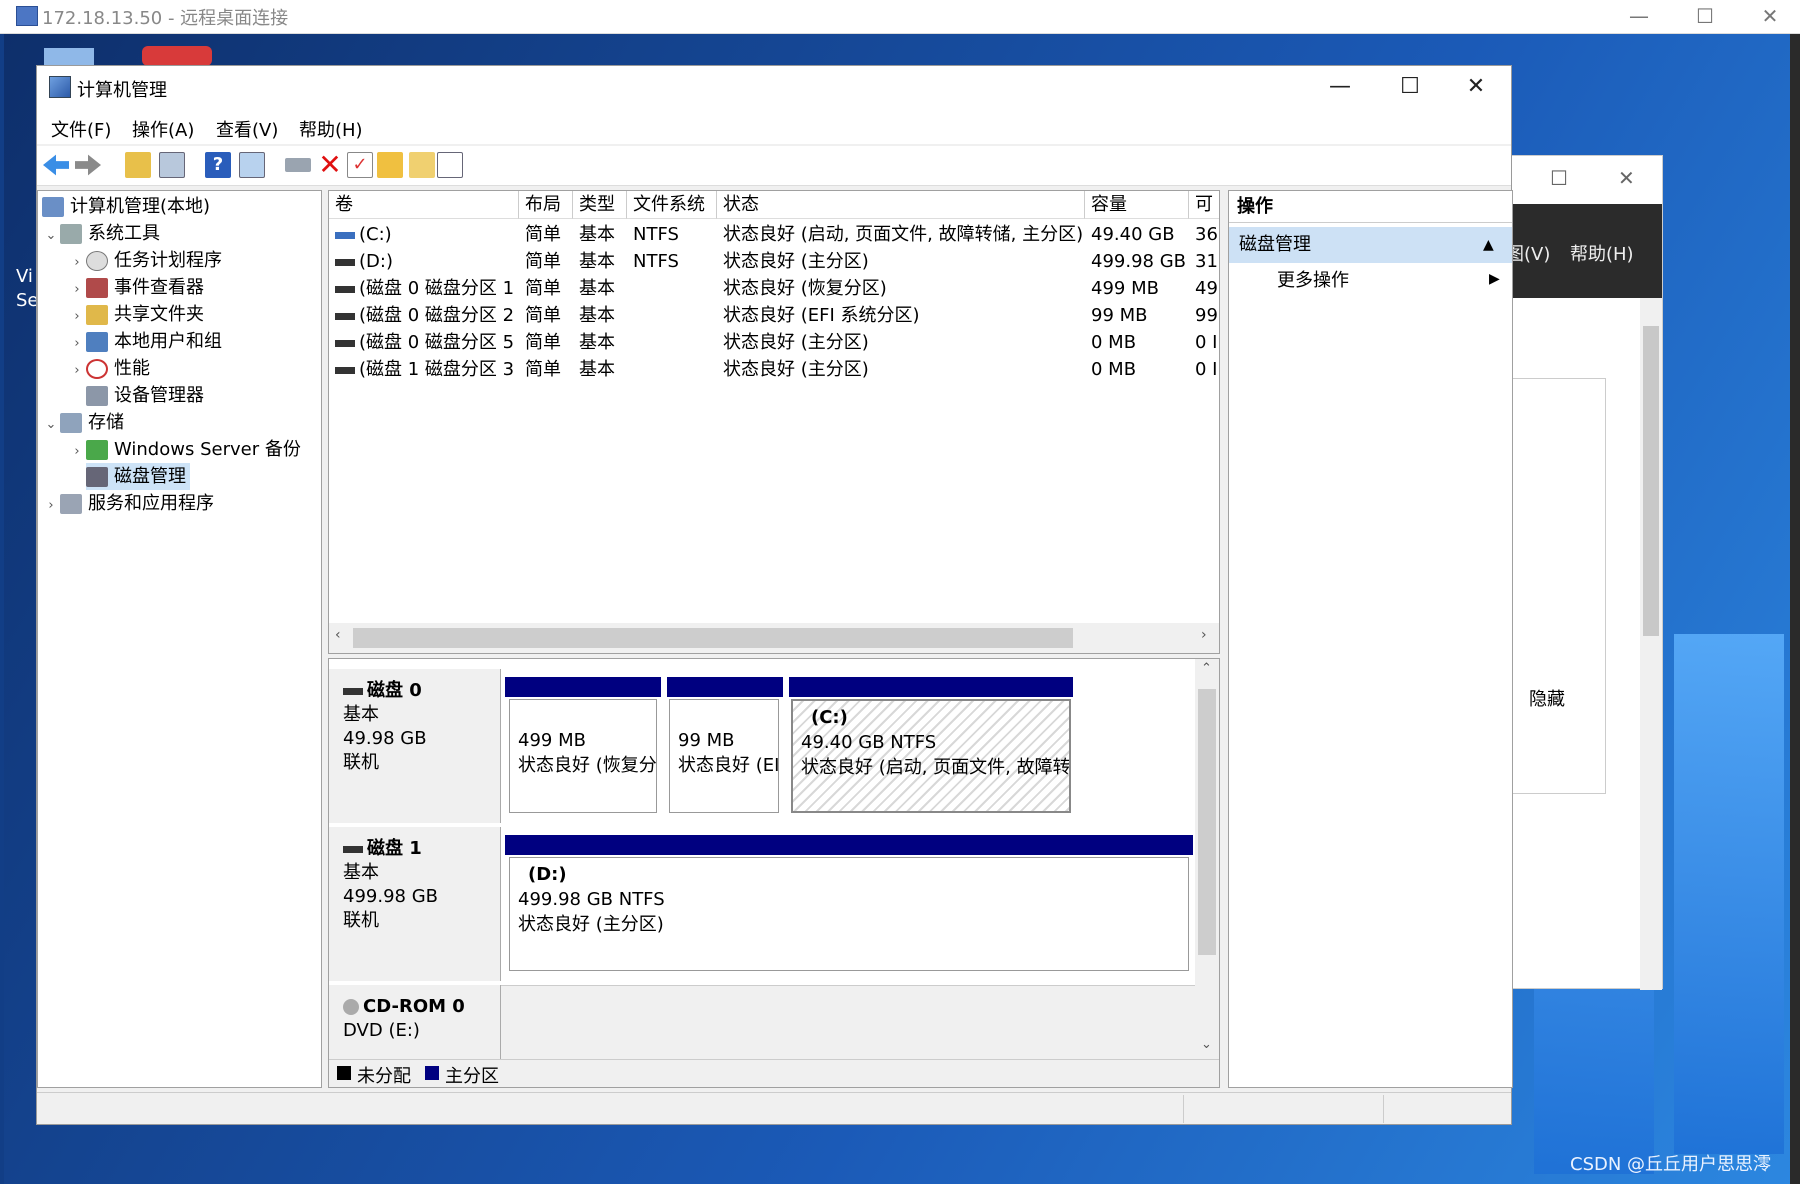  What do you see at coordinates (1705, 17) in the screenshot?
I see `rdp-maximize-button: ☐` at bounding box center [1705, 17].